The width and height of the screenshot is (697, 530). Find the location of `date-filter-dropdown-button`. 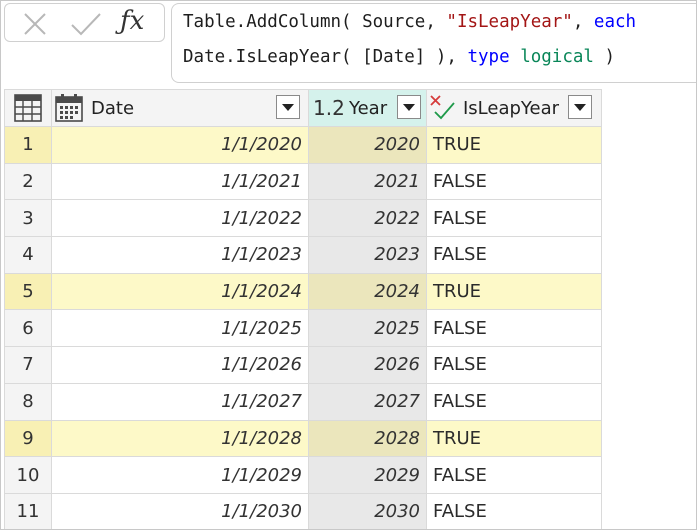

date-filter-dropdown-button is located at coordinates (288, 107).